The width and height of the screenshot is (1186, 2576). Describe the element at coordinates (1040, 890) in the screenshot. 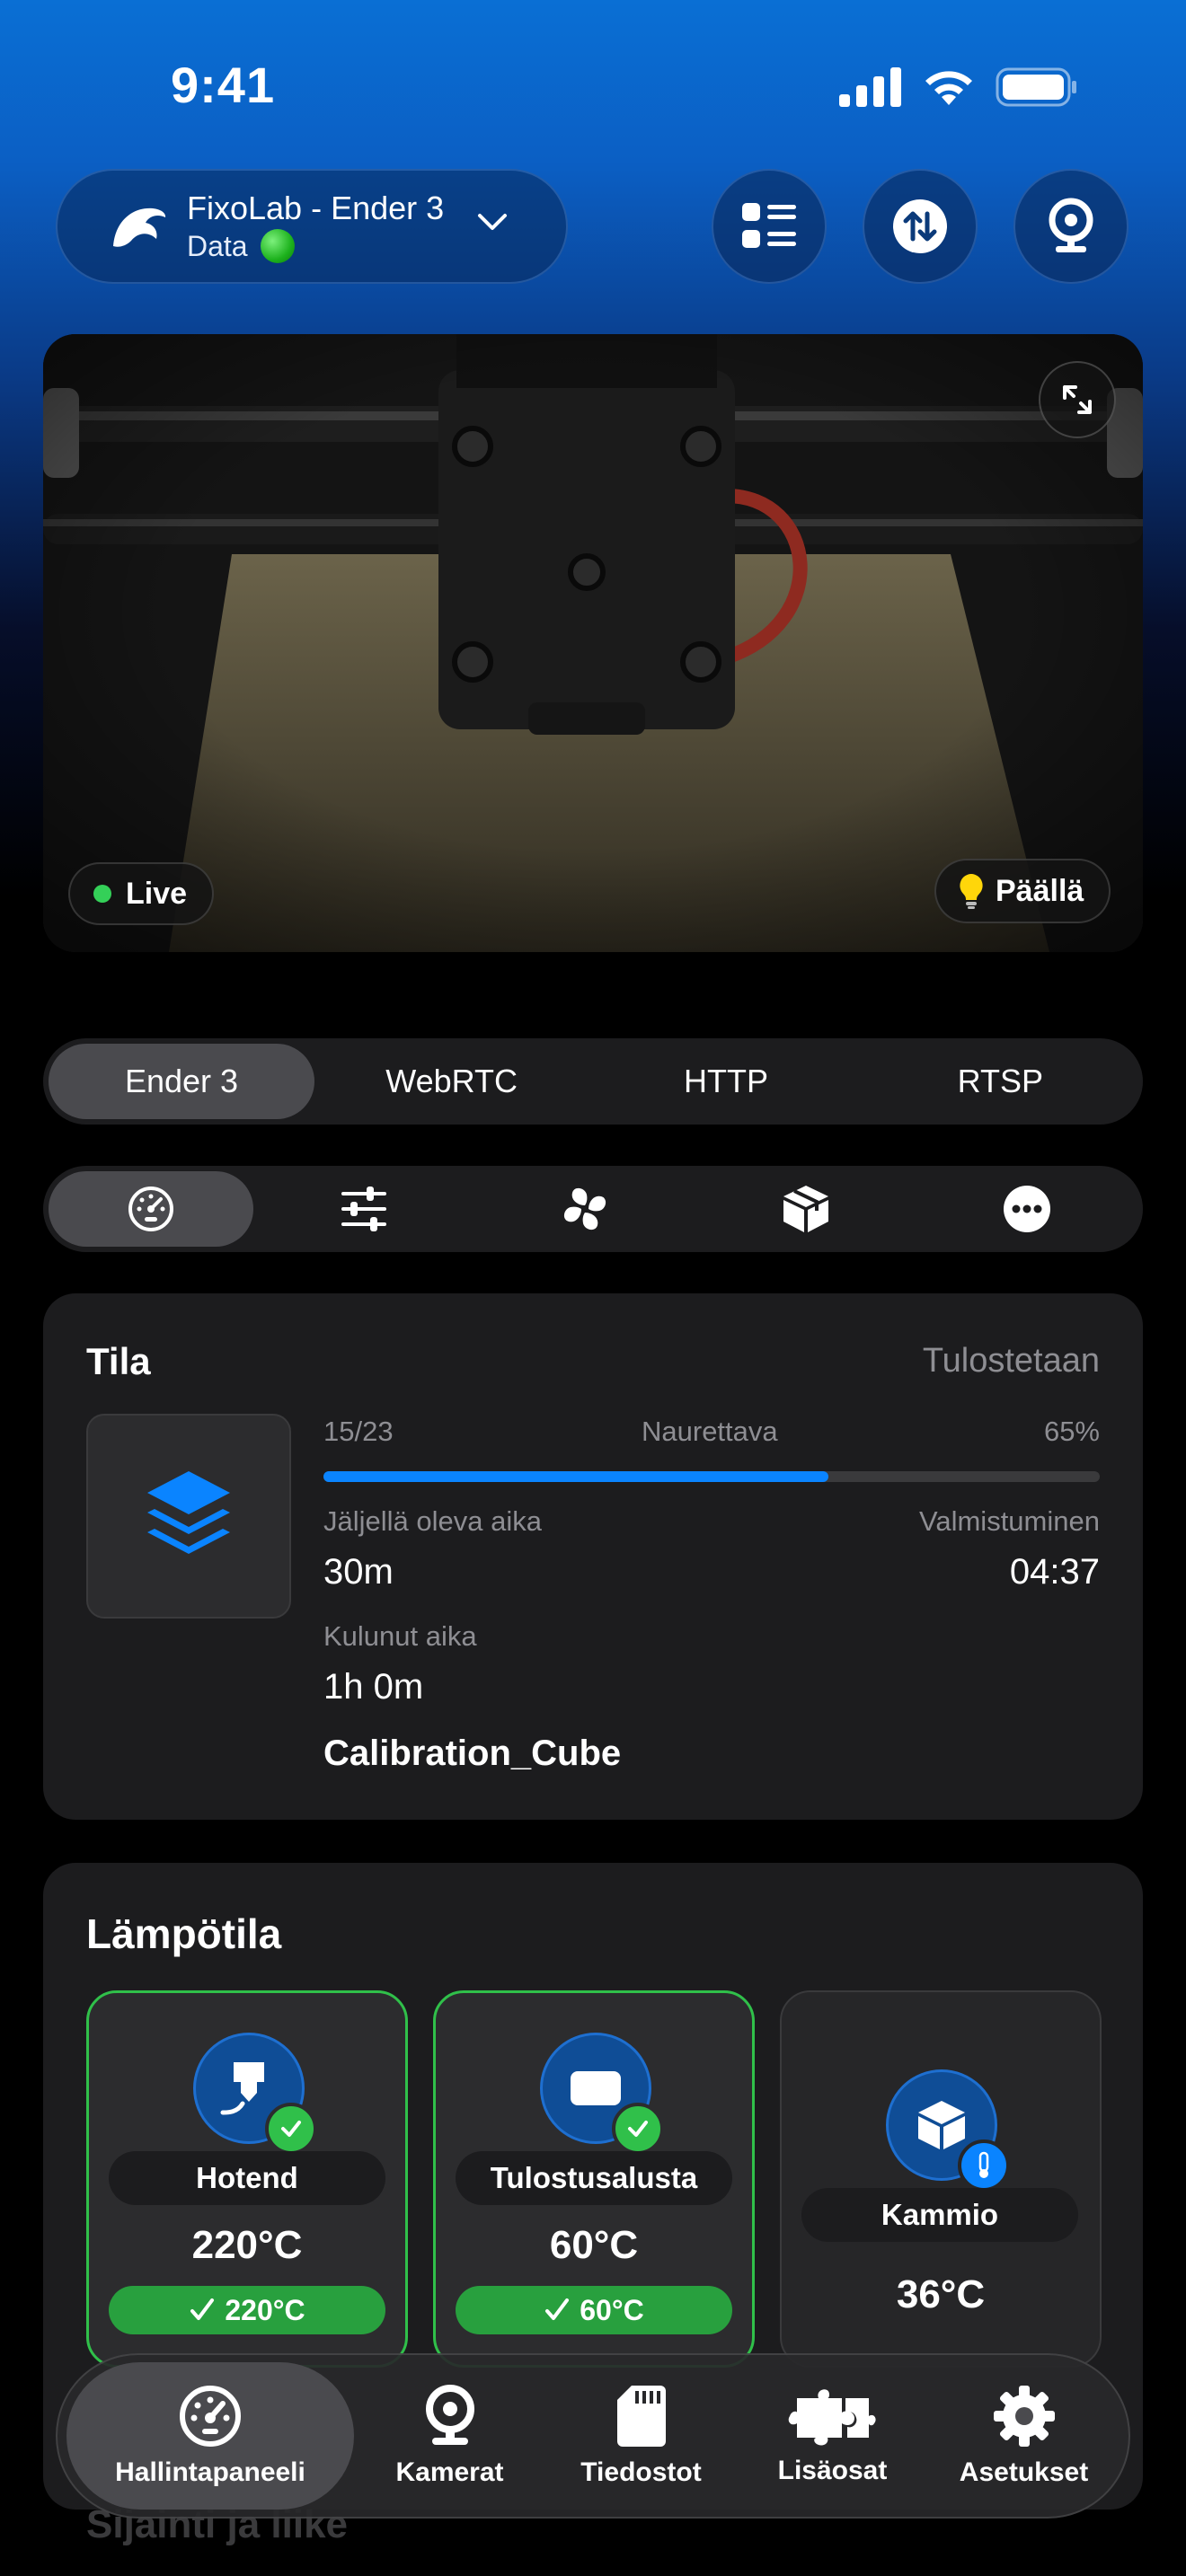

I see `light-label: Päällä` at that location.